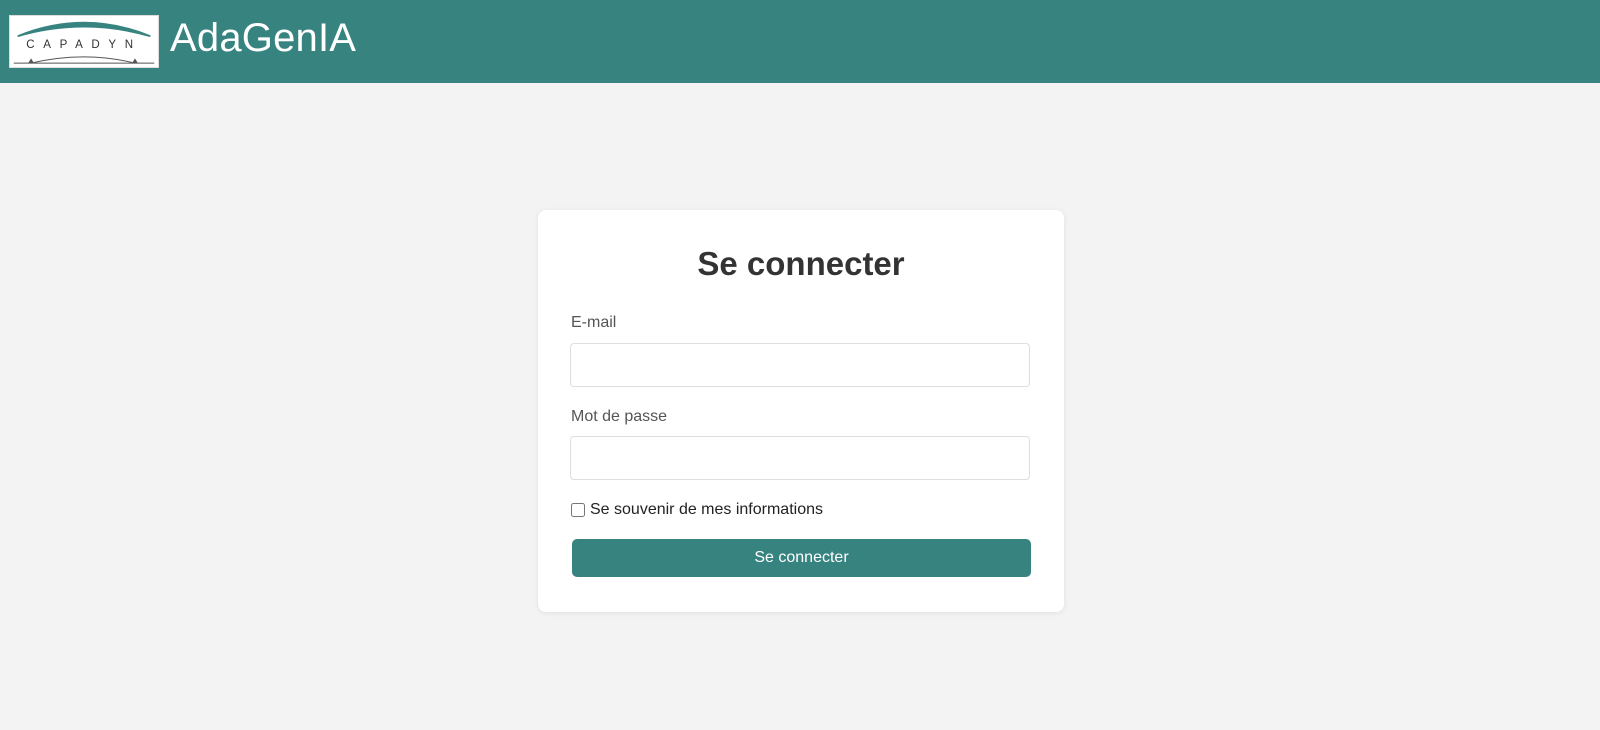 This screenshot has height=730, width=1600. Describe the element at coordinates (263, 38) in the screenshot. I see `app-title: AdaGenIA` at that location.